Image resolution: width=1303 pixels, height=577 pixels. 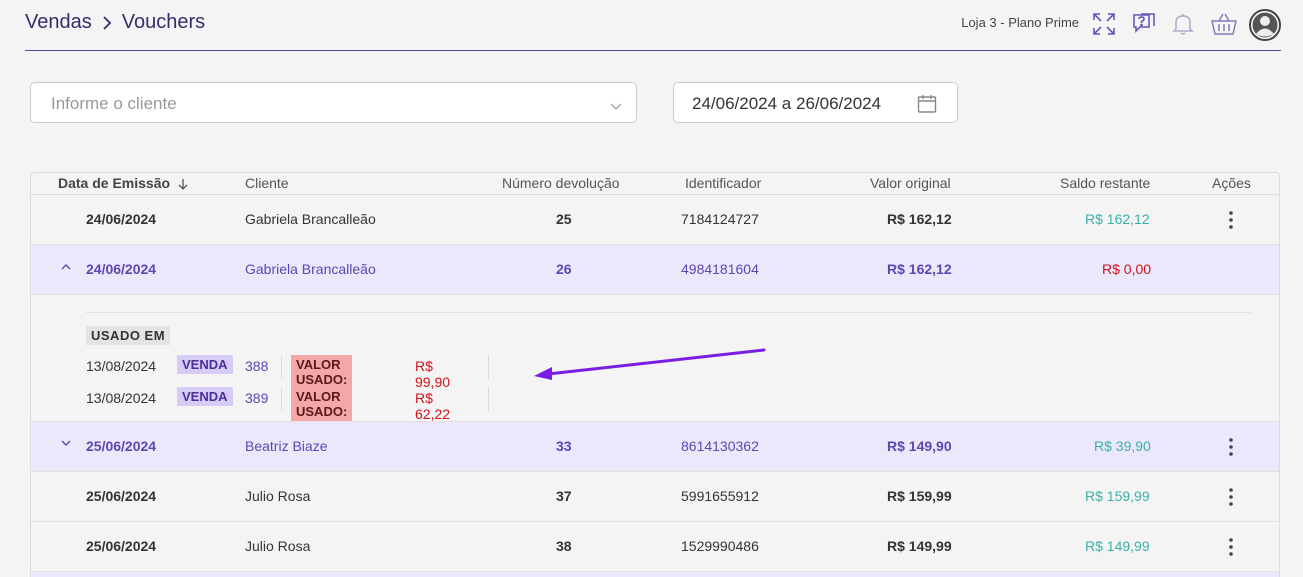 I want to click on col-client: Cliente, so click(x=267, y=183).